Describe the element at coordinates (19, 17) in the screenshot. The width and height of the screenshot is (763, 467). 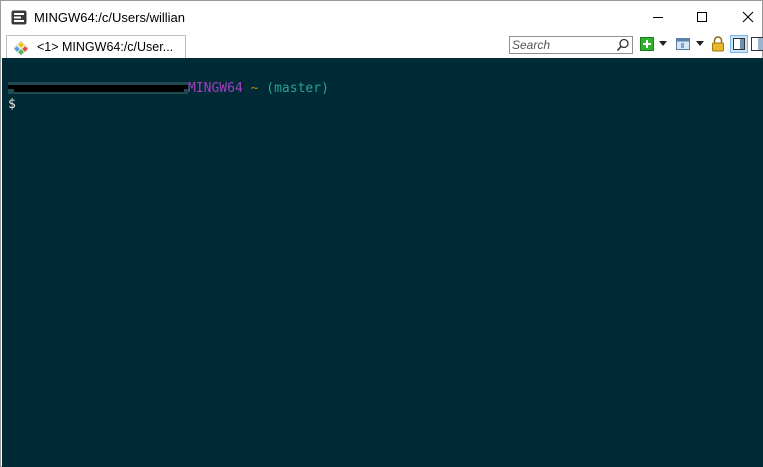
I see `conemu-app-icon` at that location.